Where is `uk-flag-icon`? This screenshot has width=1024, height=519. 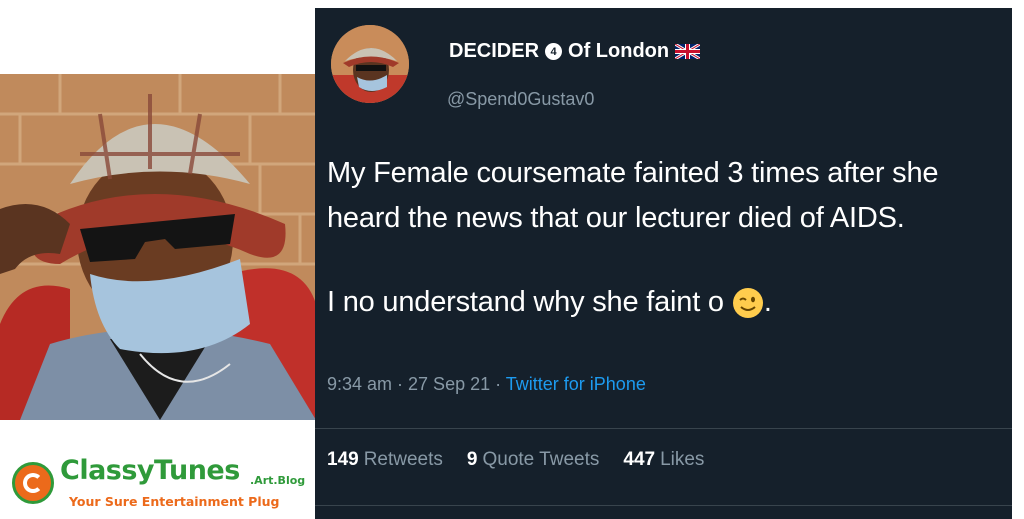
uk-flag-icon is located at coordinates (688, 51).